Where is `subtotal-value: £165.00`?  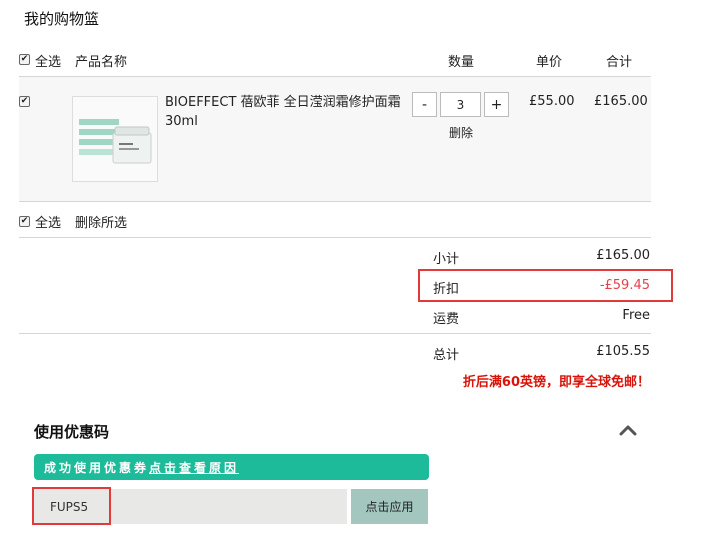
subtotal-value: £165.00 is located at coordinates (623, 255).